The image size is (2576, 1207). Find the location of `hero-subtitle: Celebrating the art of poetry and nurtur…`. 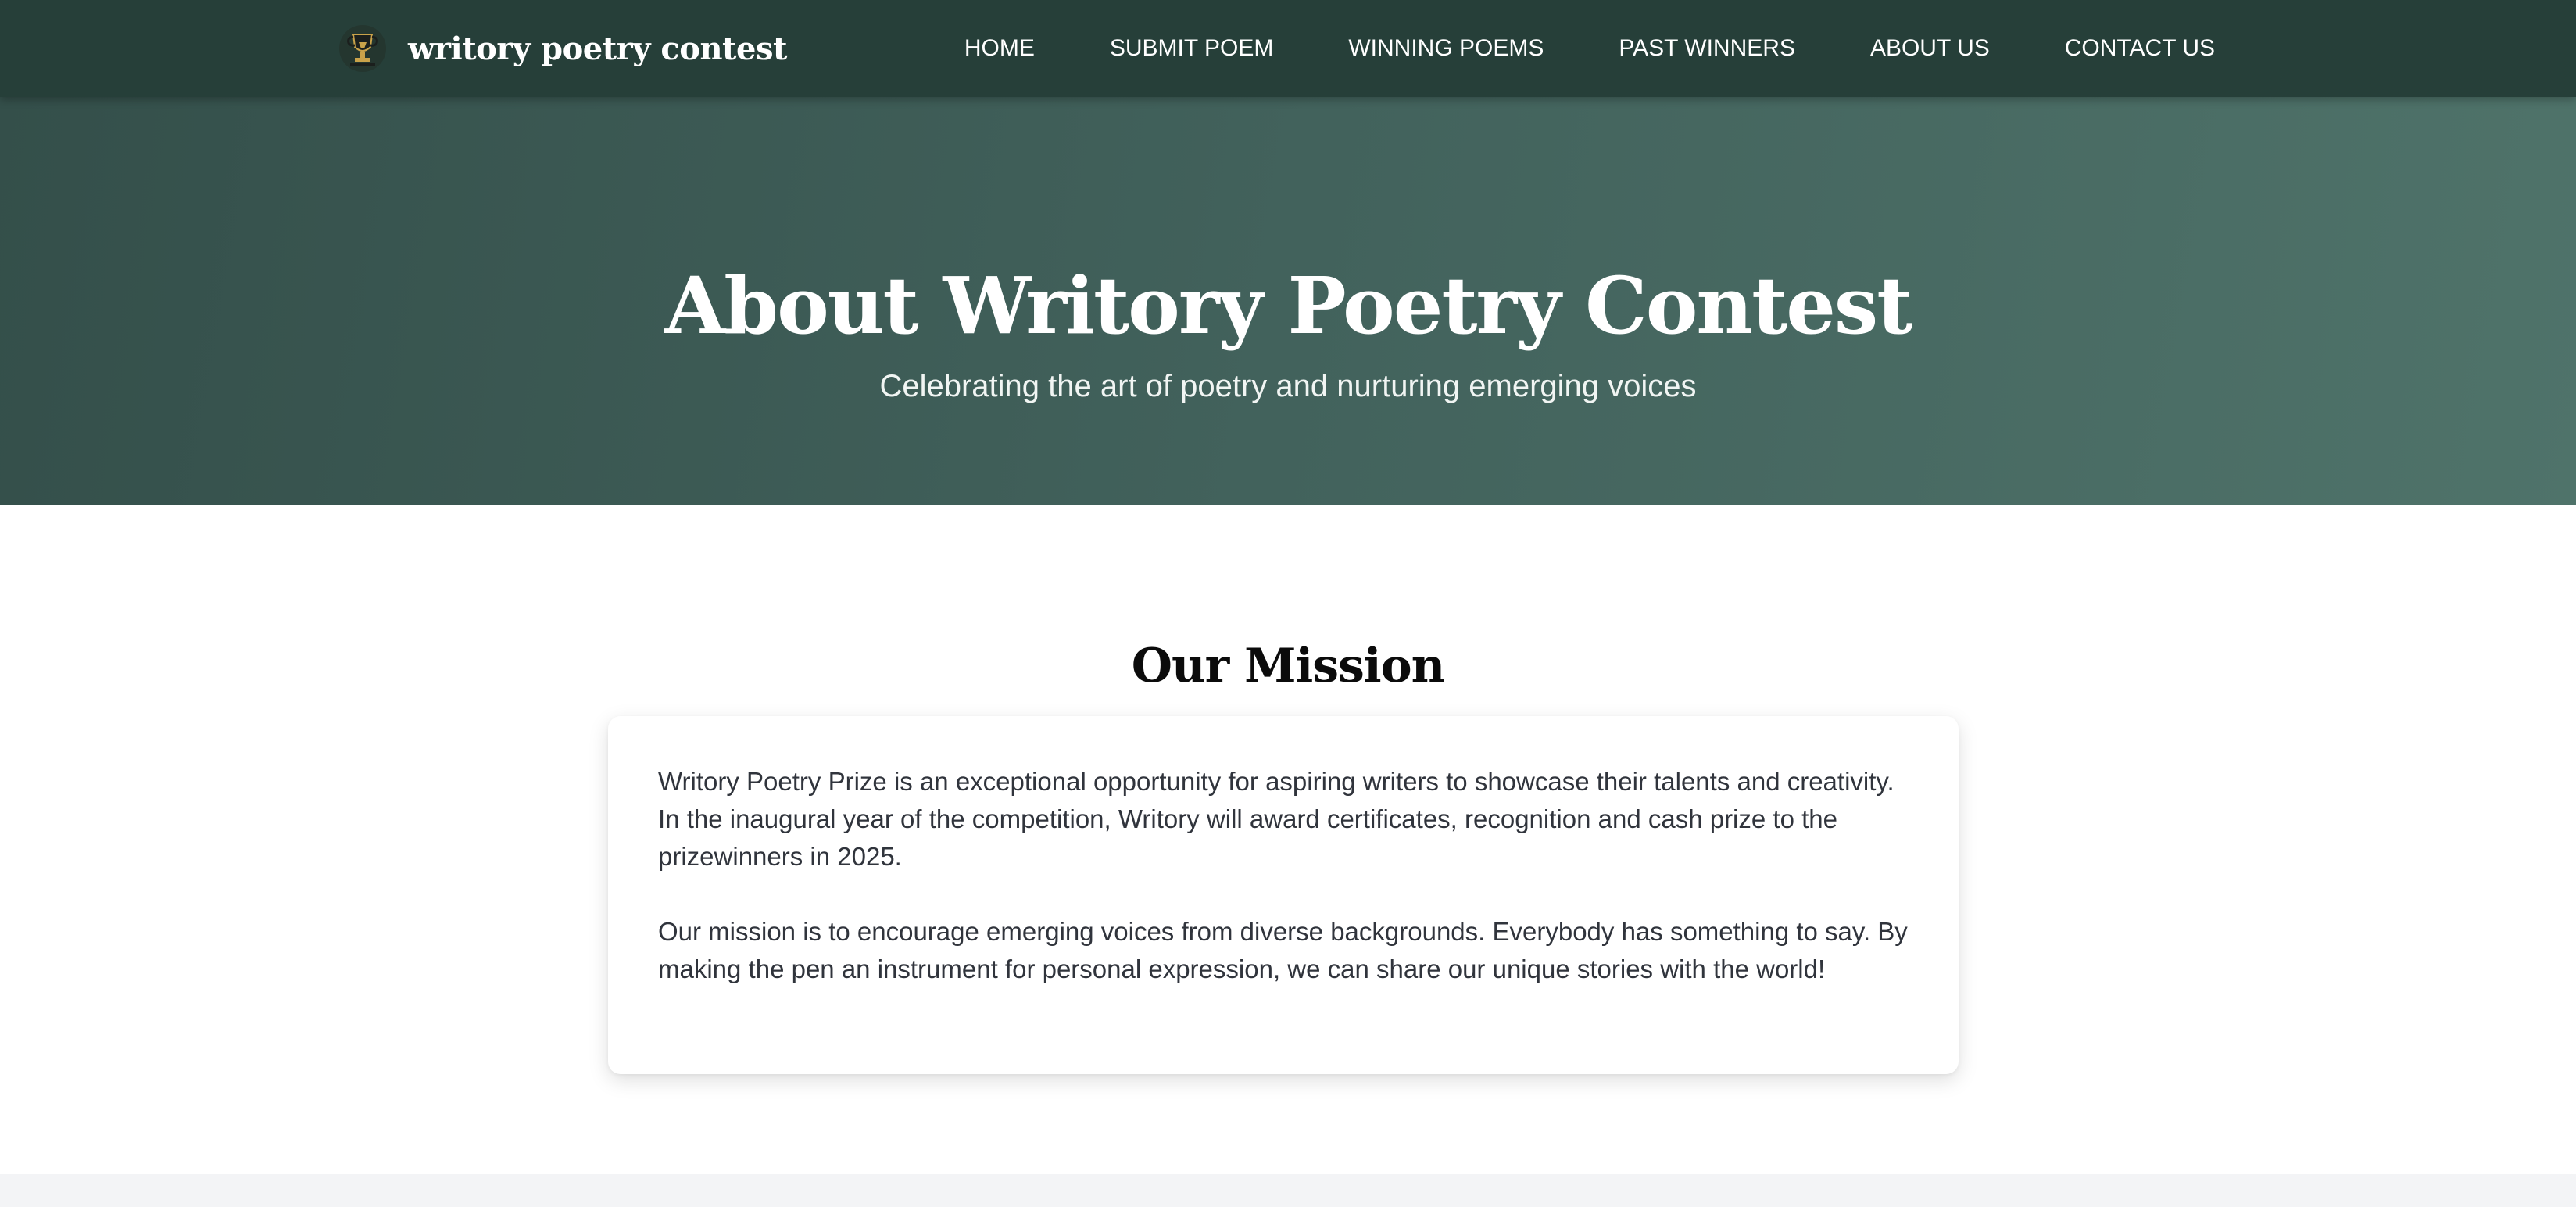

hero-subtitle: Celebrating the art of poetry and nurtur… is located at coordinates (1288, 386).